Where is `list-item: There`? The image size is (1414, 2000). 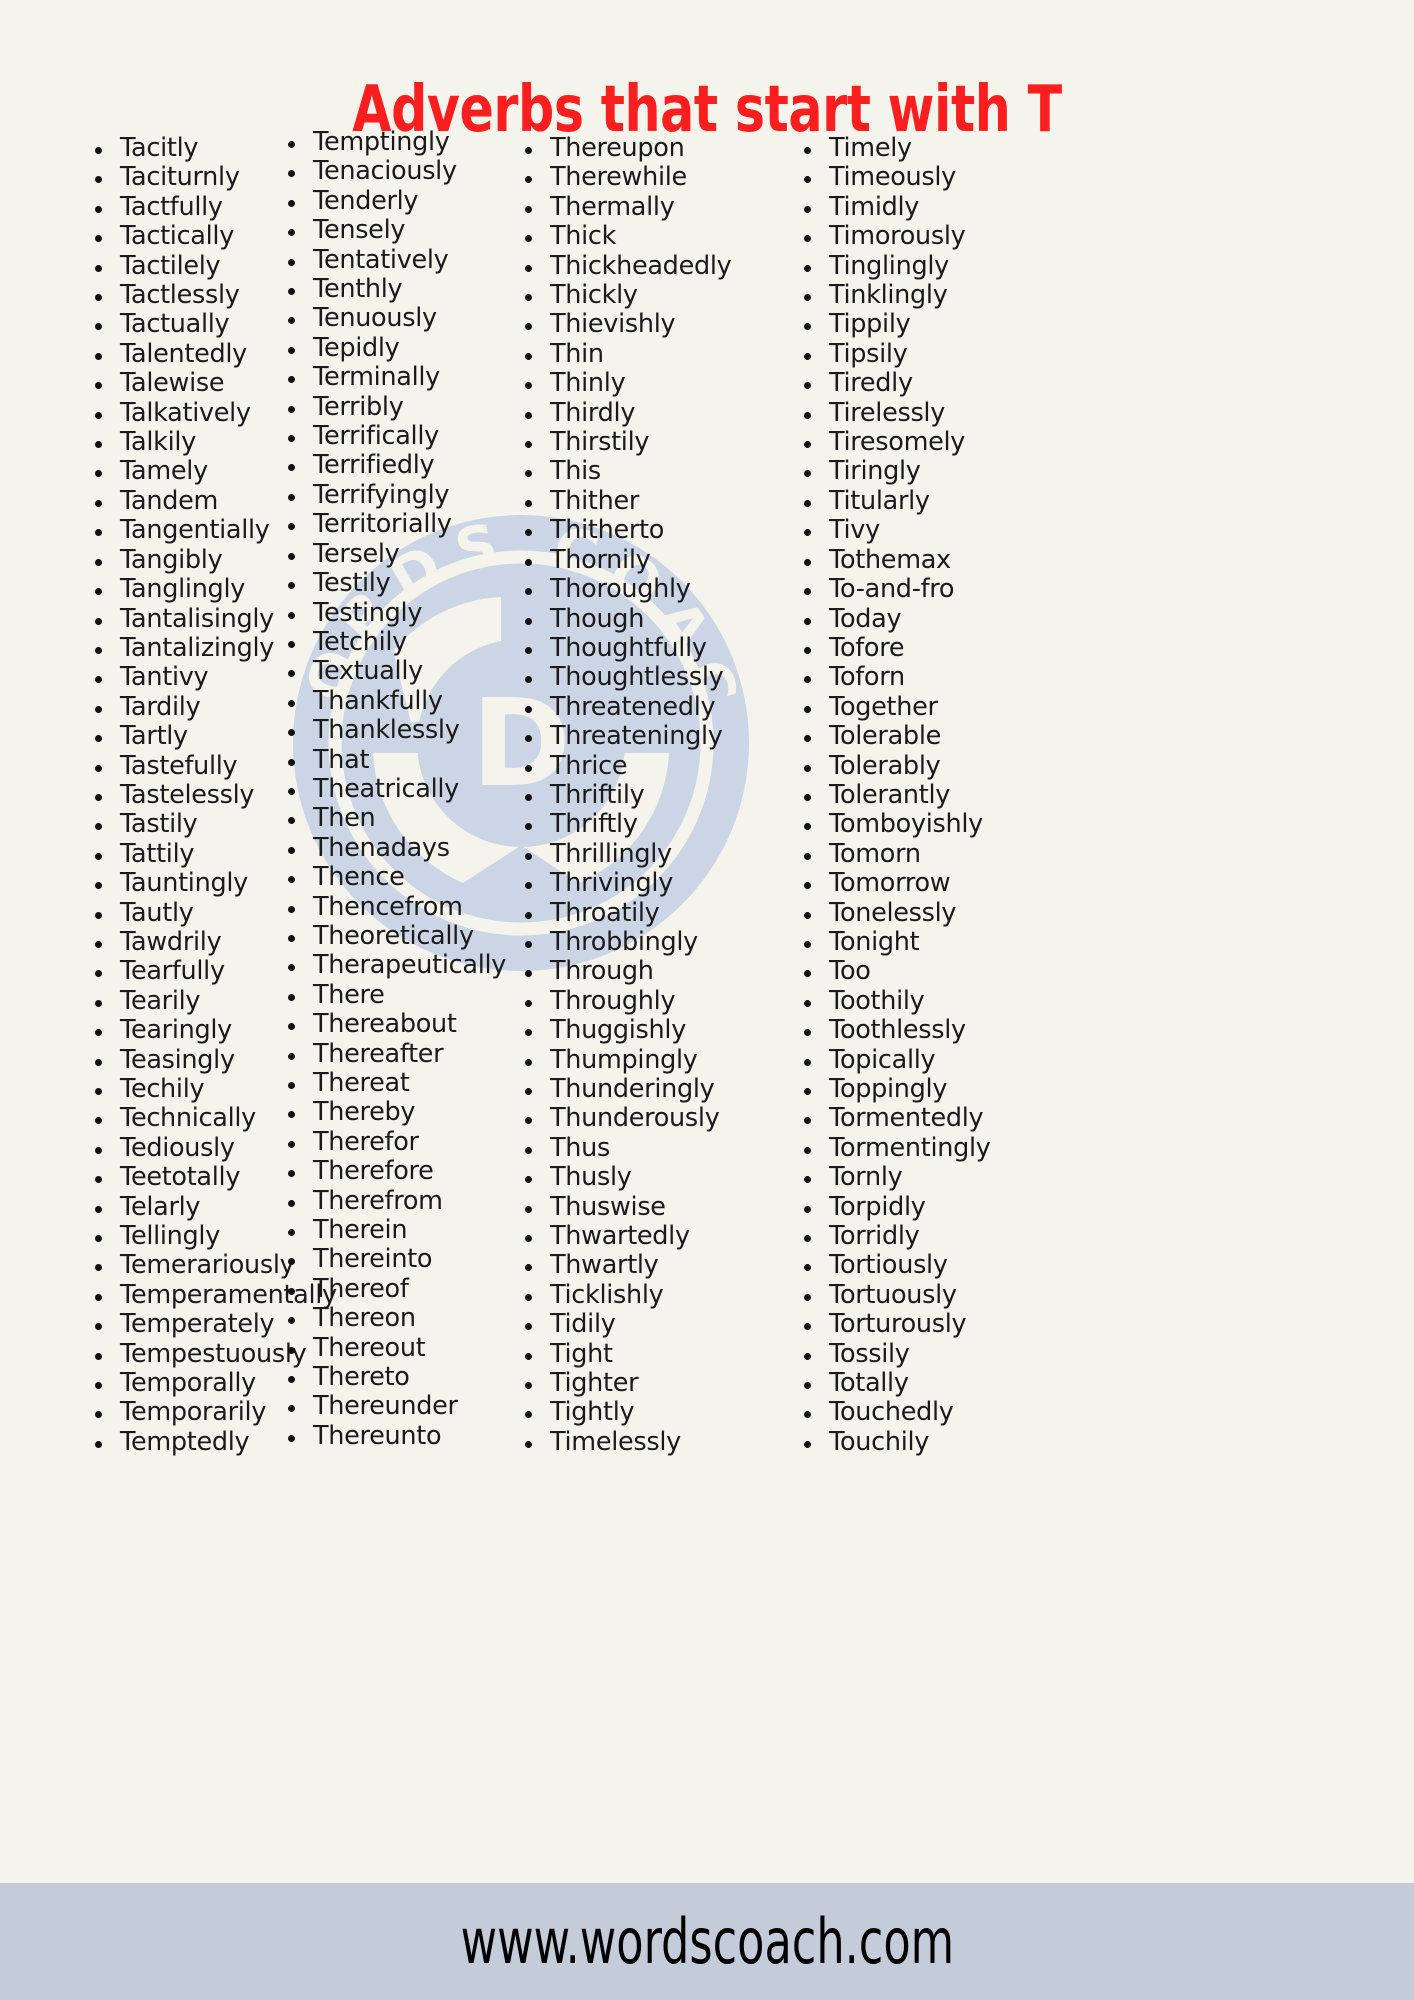 list-item: There is located at coordinates (395, 995).